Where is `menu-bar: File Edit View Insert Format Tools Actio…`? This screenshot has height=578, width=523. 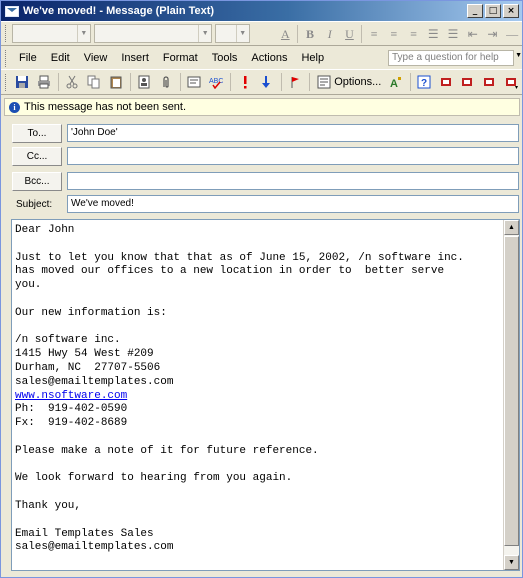
menu-bar: File Edit View Insert Format Tools Actio… is located at coordinates (261, 58).